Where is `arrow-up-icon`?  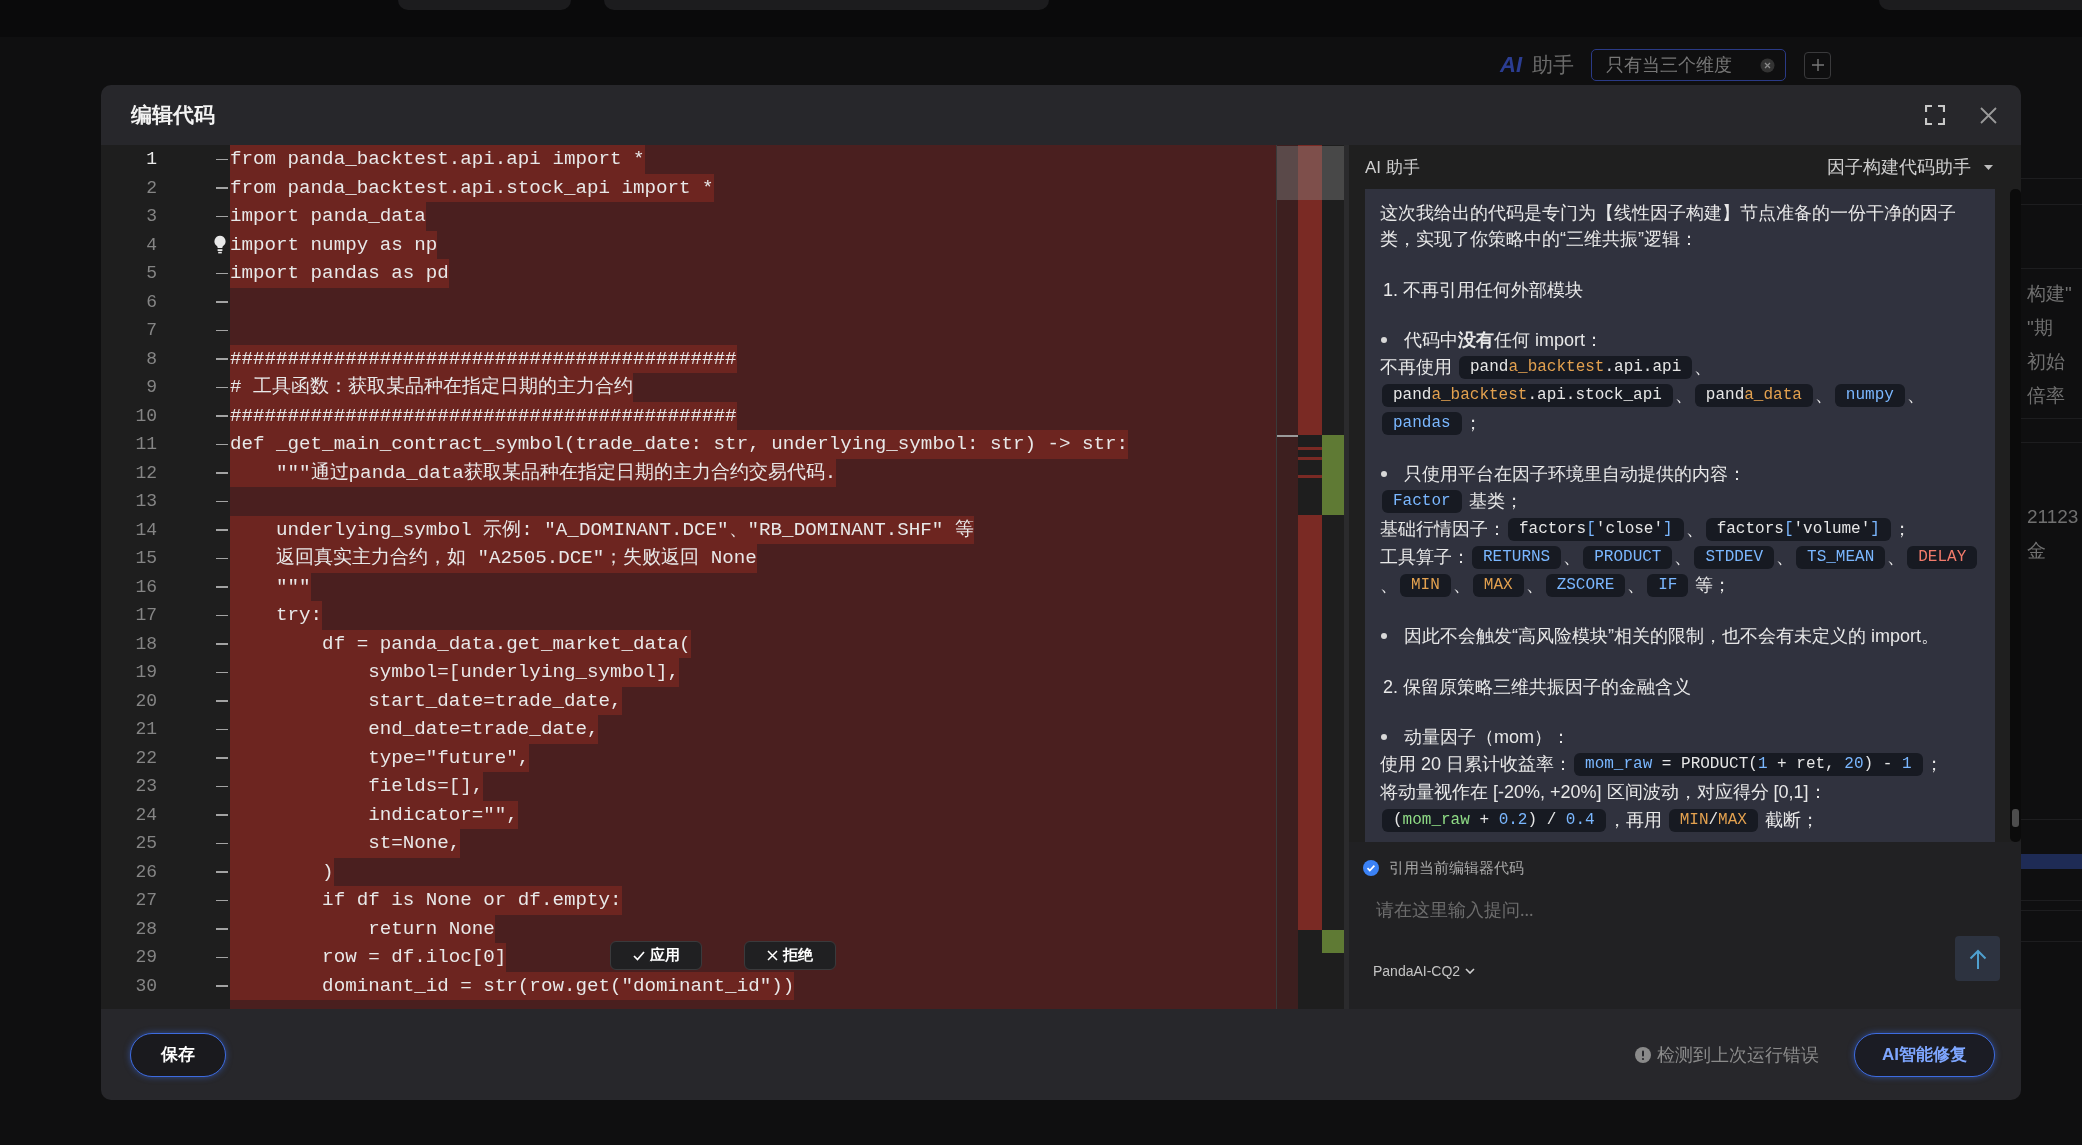
arrow-up-icon is located at coordinates (1977, 958).